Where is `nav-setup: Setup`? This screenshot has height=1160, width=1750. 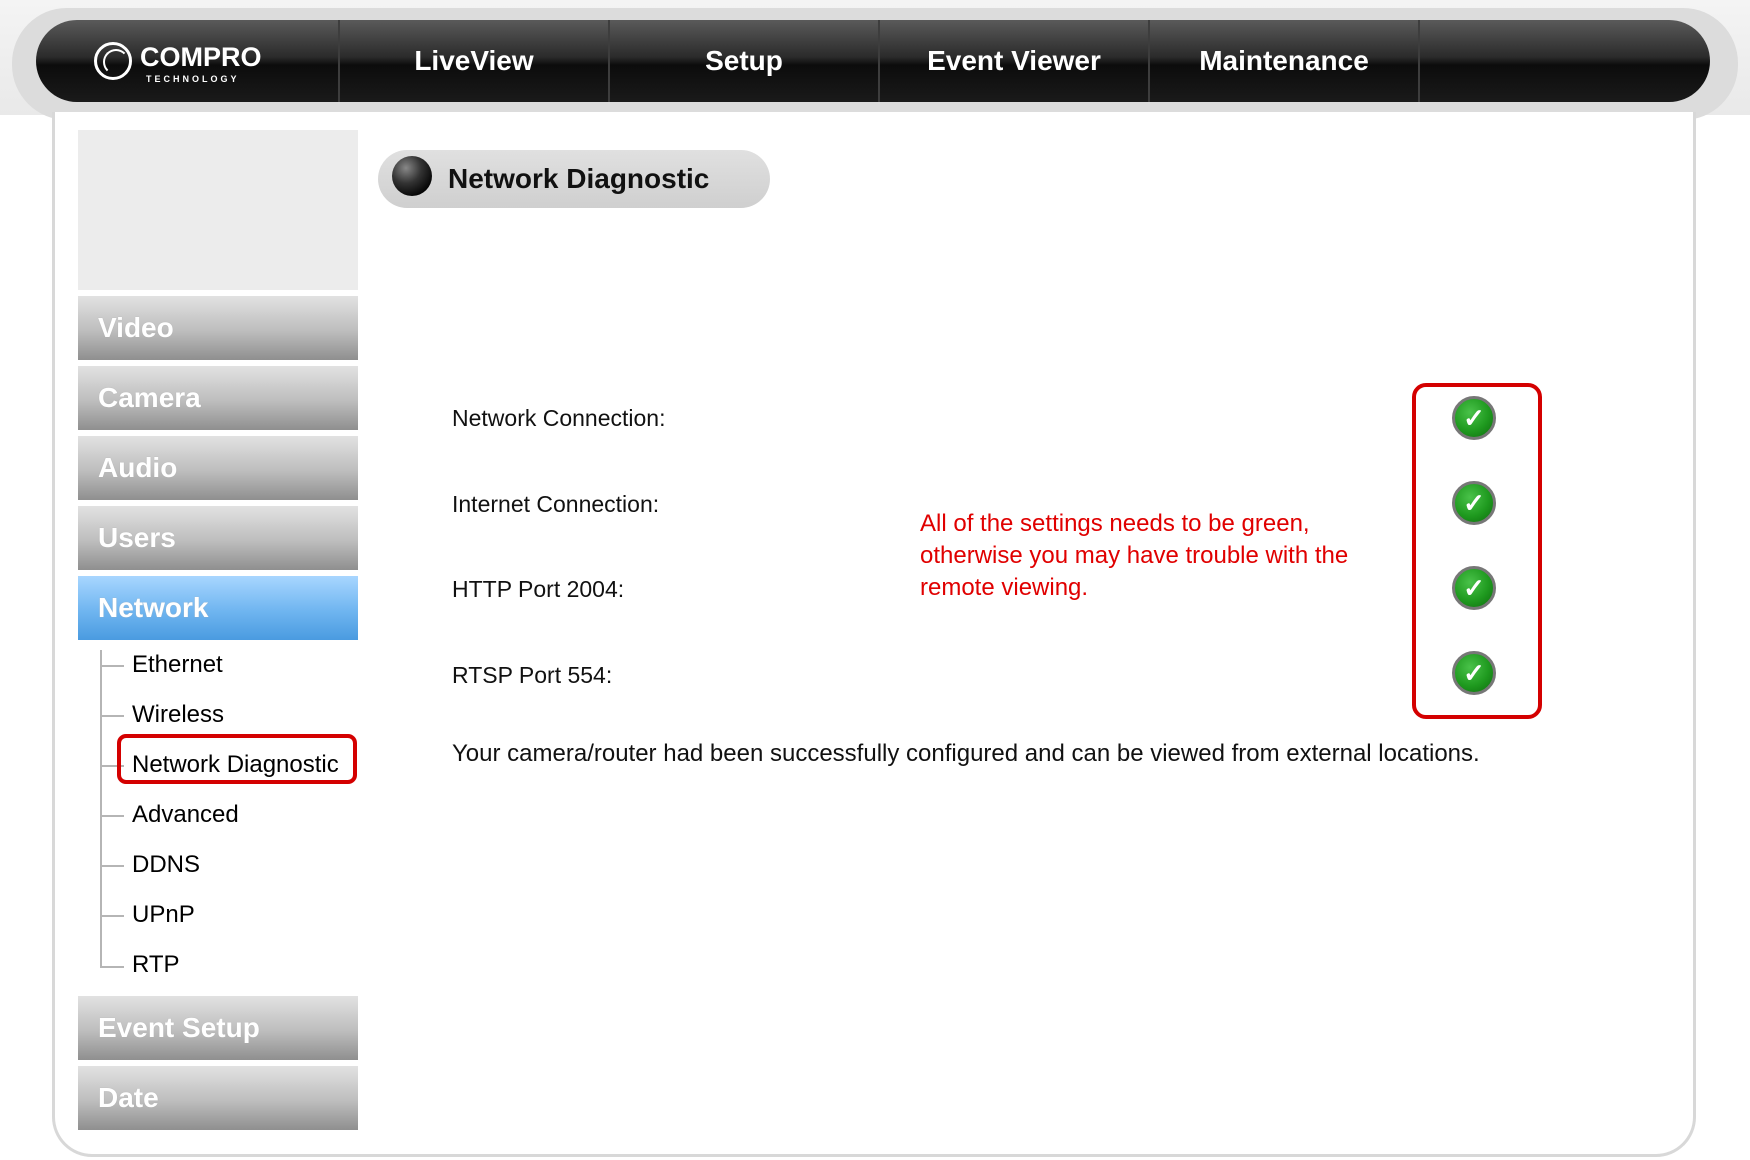 nav-setup: Setup is located at coordinates (743, 61).